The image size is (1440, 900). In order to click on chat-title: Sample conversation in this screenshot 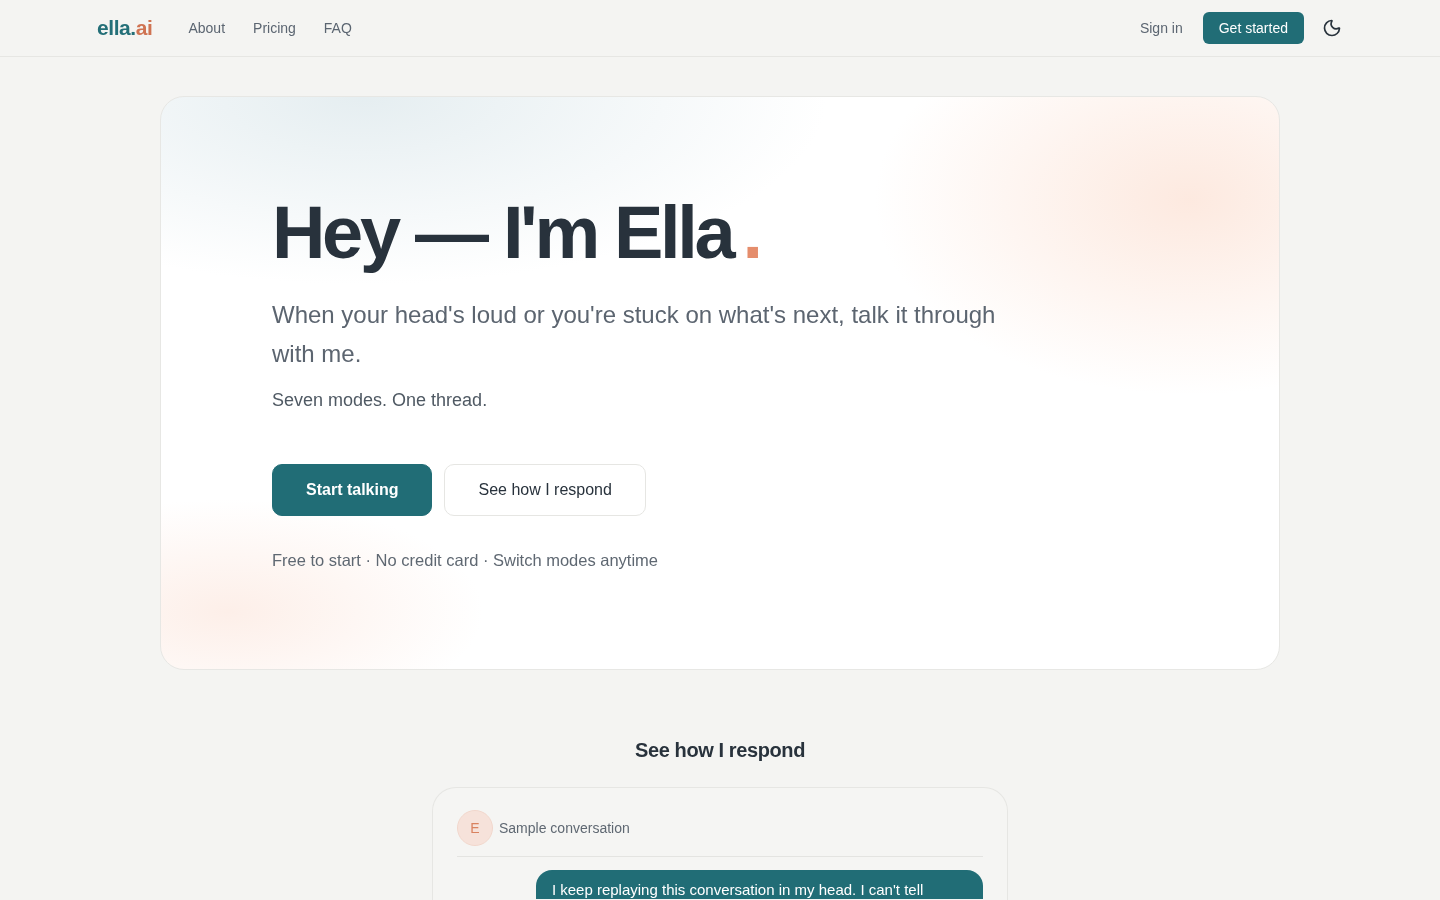, I will do `click(564, 828)`.